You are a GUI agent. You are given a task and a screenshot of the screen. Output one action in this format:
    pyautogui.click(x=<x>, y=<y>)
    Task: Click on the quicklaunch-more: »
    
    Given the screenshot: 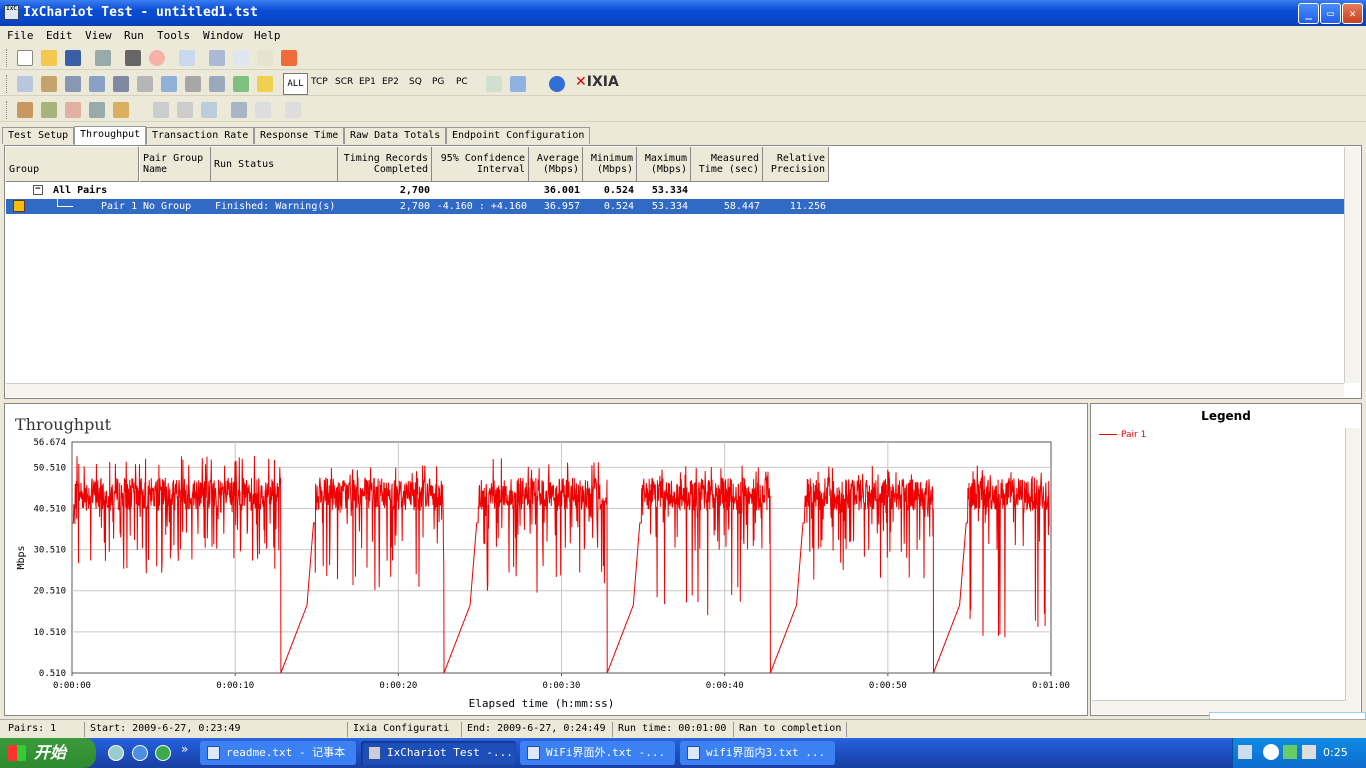 What is the action you would take?
    pyautogui.click(x=184, y=749)
    